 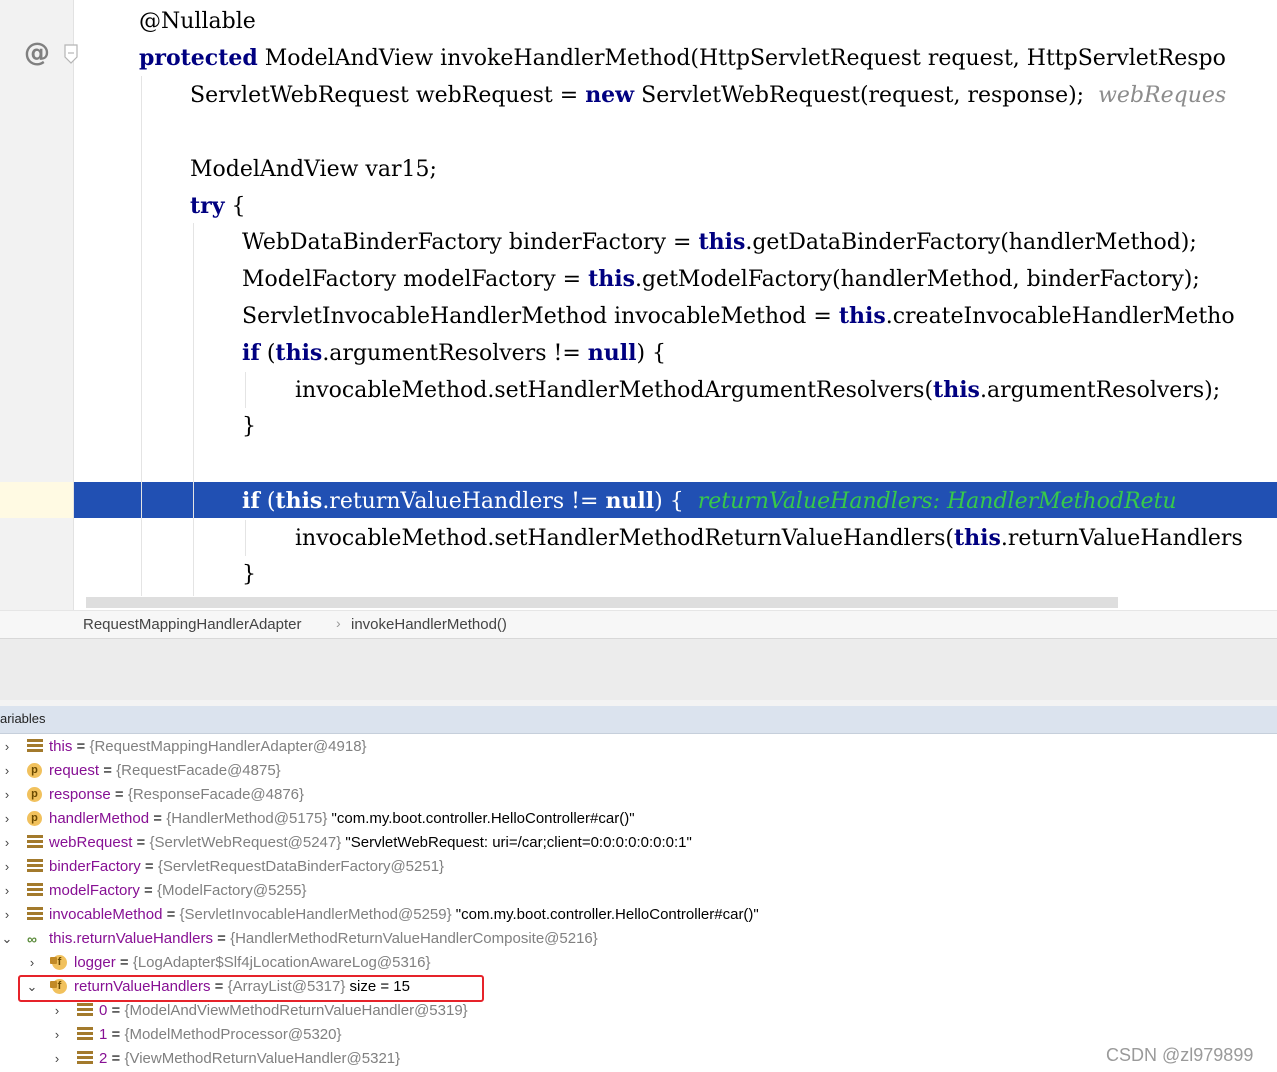 I want to click on breadcrumb-item-method: invokeHandlerMethod(), so click(x=429, y=624).